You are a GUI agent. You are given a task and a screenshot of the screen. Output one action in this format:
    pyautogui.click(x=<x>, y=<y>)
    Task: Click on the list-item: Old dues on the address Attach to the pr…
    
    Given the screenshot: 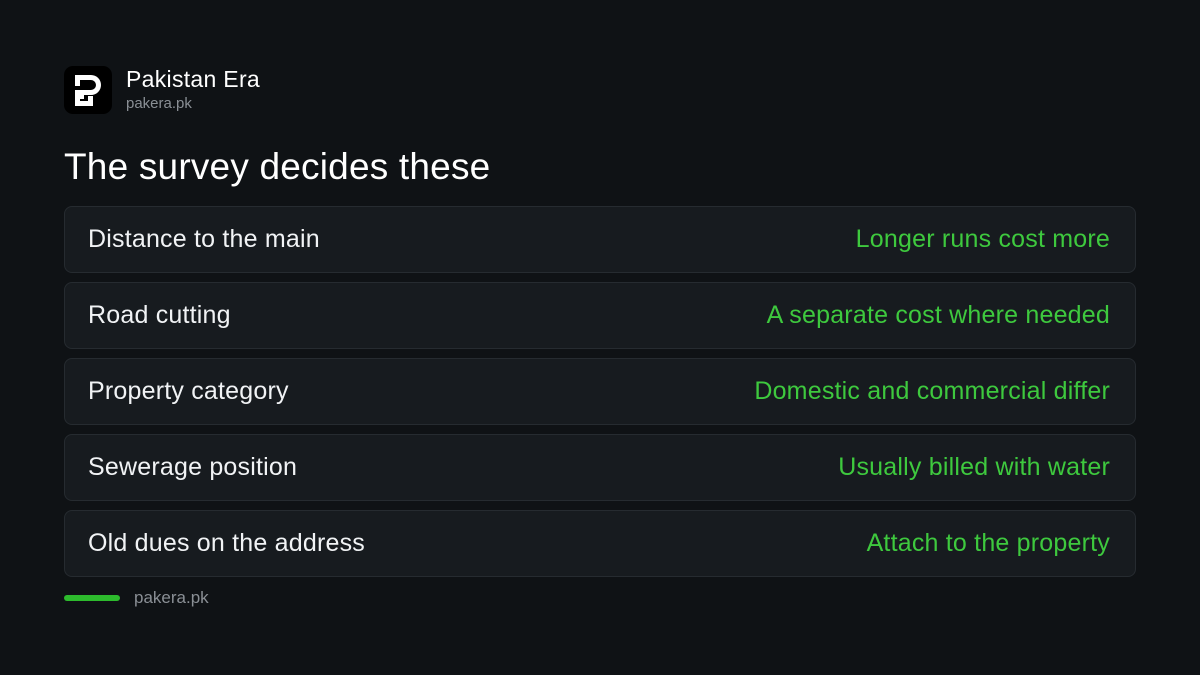 What is the action you would take?
    pyautogui.click(x=600, y=543)
    